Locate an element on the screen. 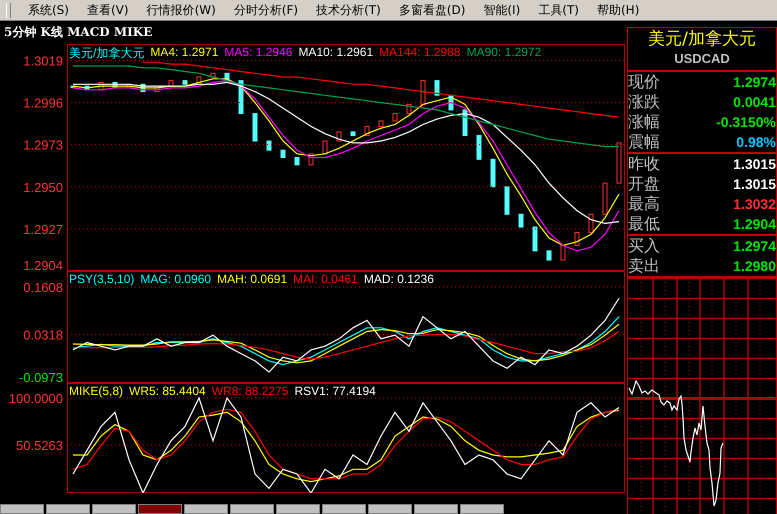  legend-title: MIKE(5,8) is located at coordinates (96, 391).